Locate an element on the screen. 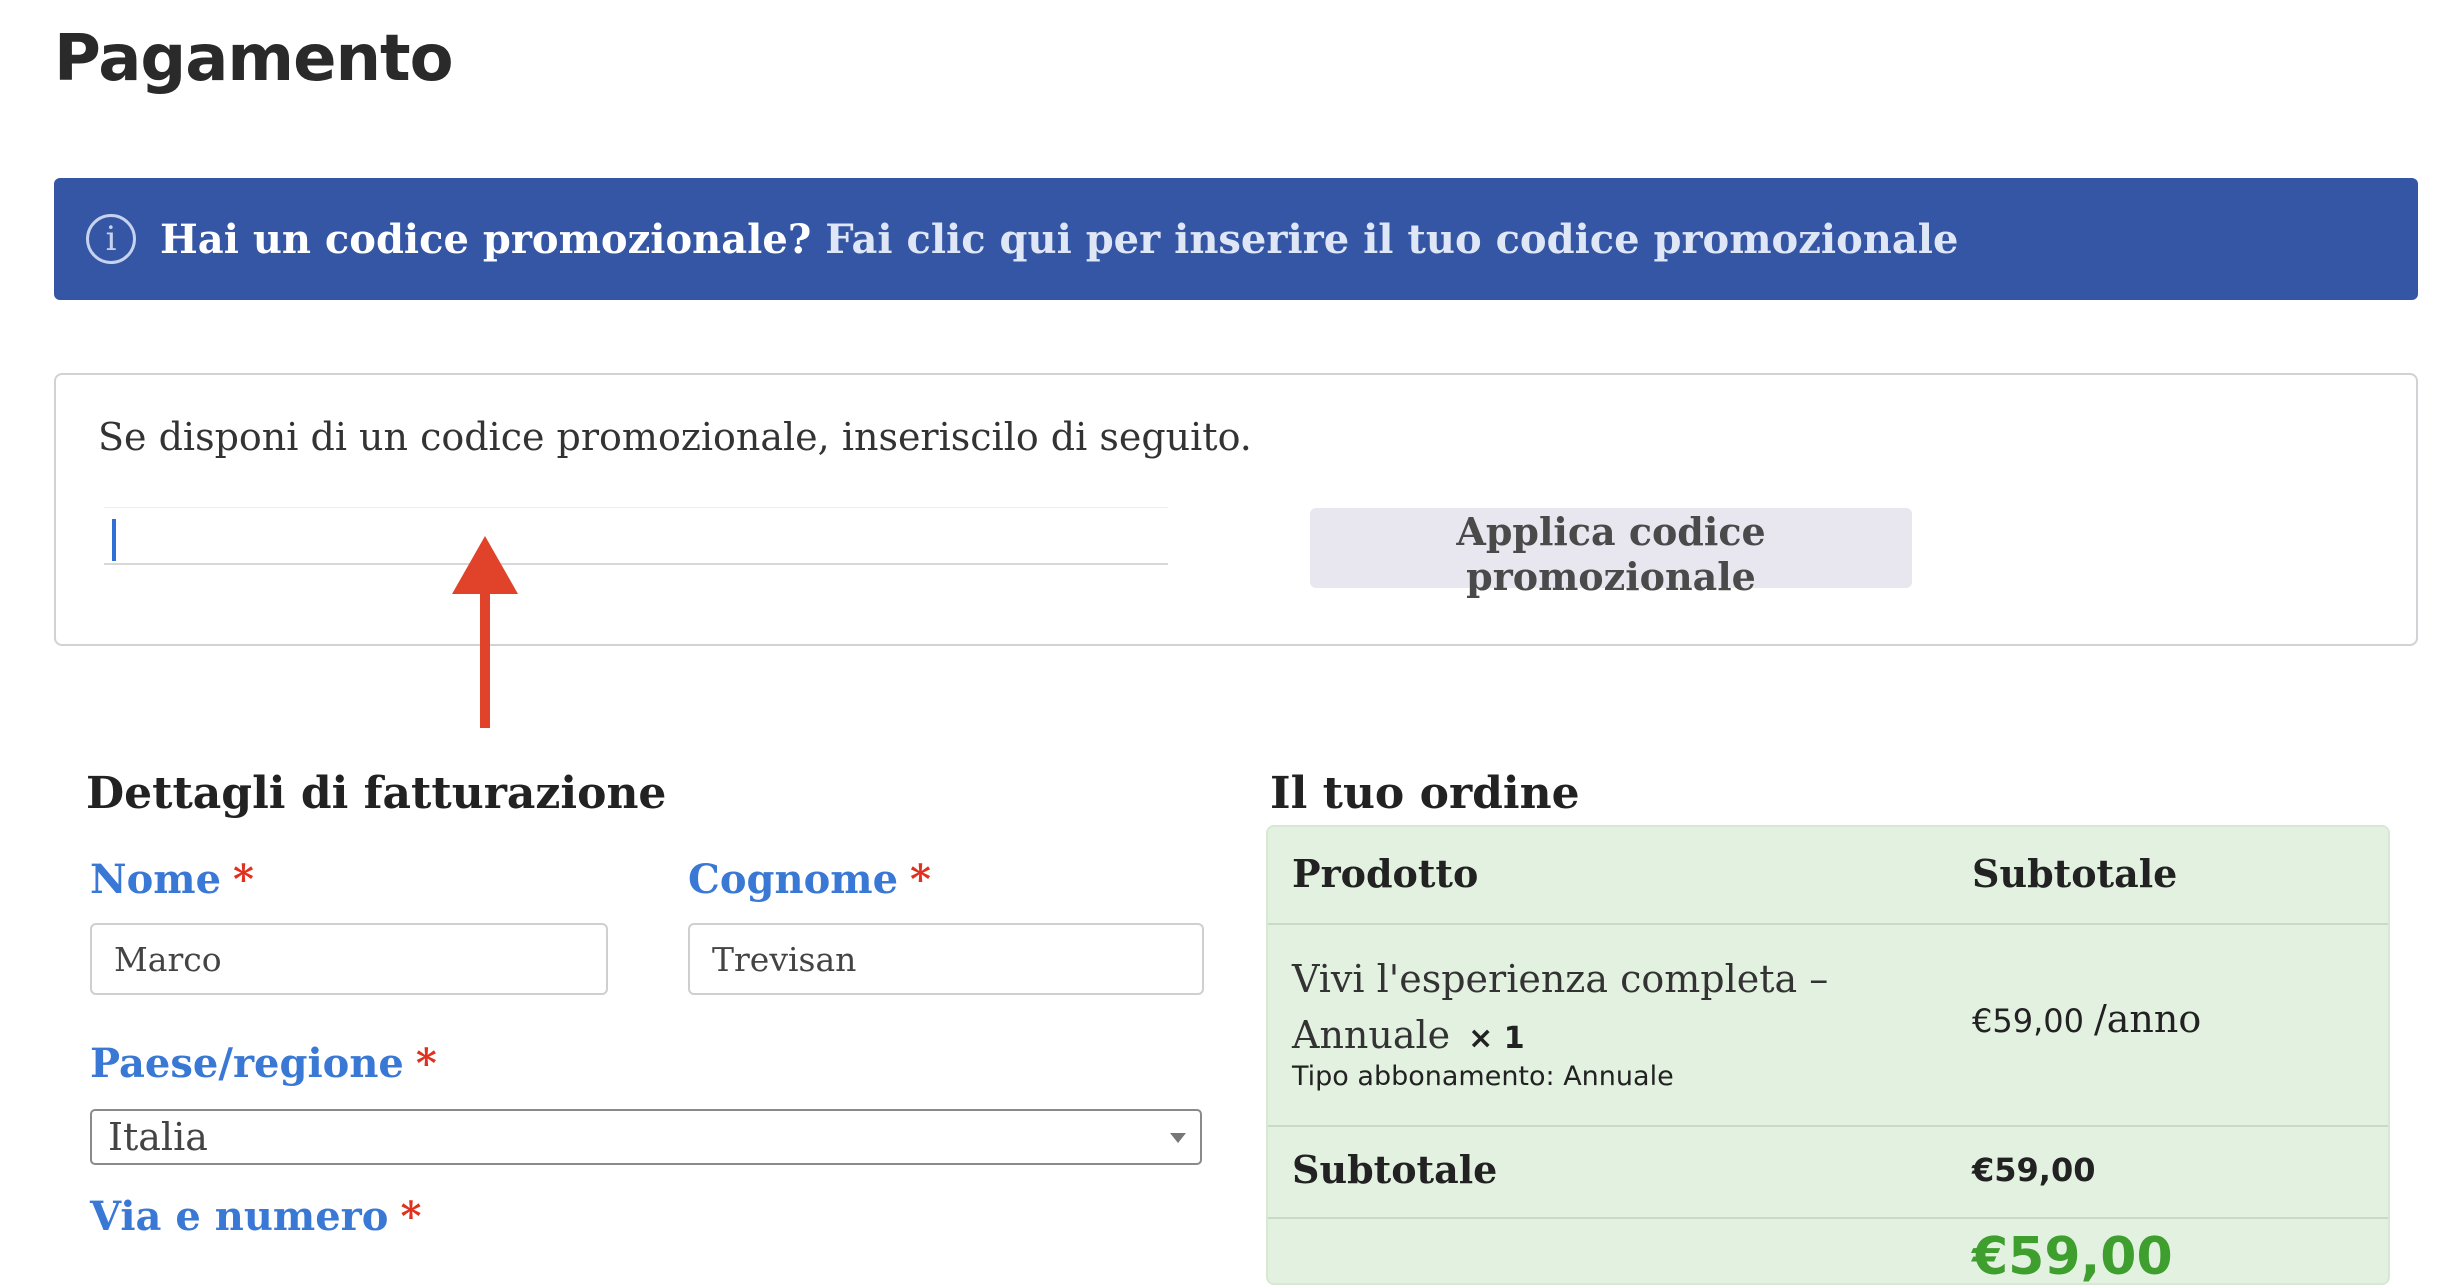 The width and height of the screenshot is (2460, 1287). product-price: €59,00/anno is located at coordinates (2086, 1019).